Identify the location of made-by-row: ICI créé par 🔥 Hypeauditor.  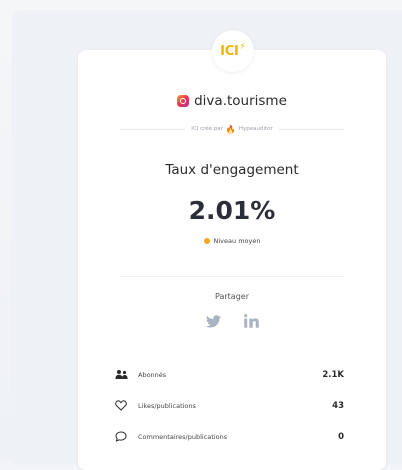
(232, 129).